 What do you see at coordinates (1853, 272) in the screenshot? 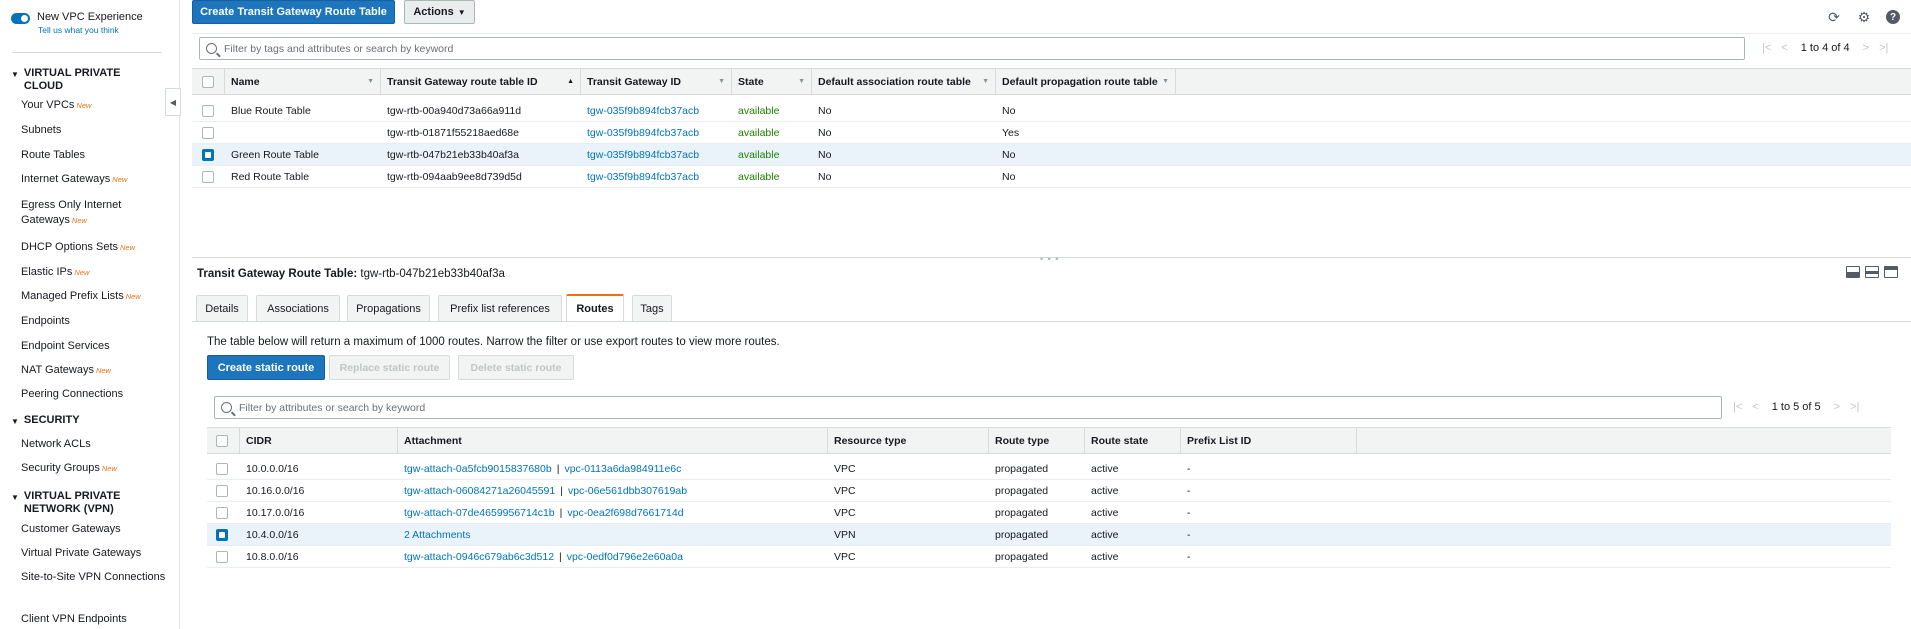
I see `layout-bottom-icon` at bounding box center [1853, 272].